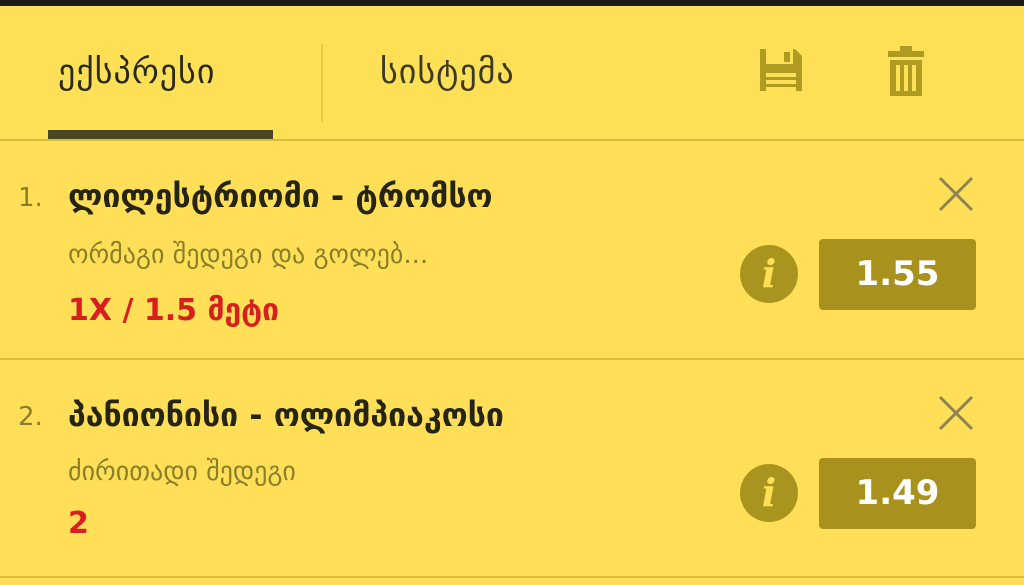 Image resolution: width=1024 pixels, height=585 pixels. What do you see at coordinates (512, 577) in the screenshot?
I see `bet-separator` at bounding box center [512, 577].